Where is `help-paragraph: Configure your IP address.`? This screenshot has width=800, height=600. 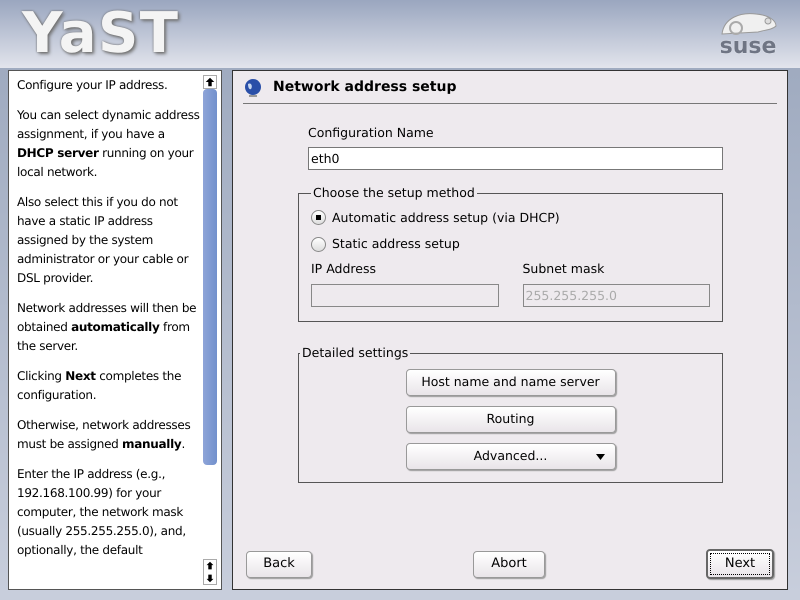 help-paragraph: Configure your IP address. is located at coordinates (93, 85).